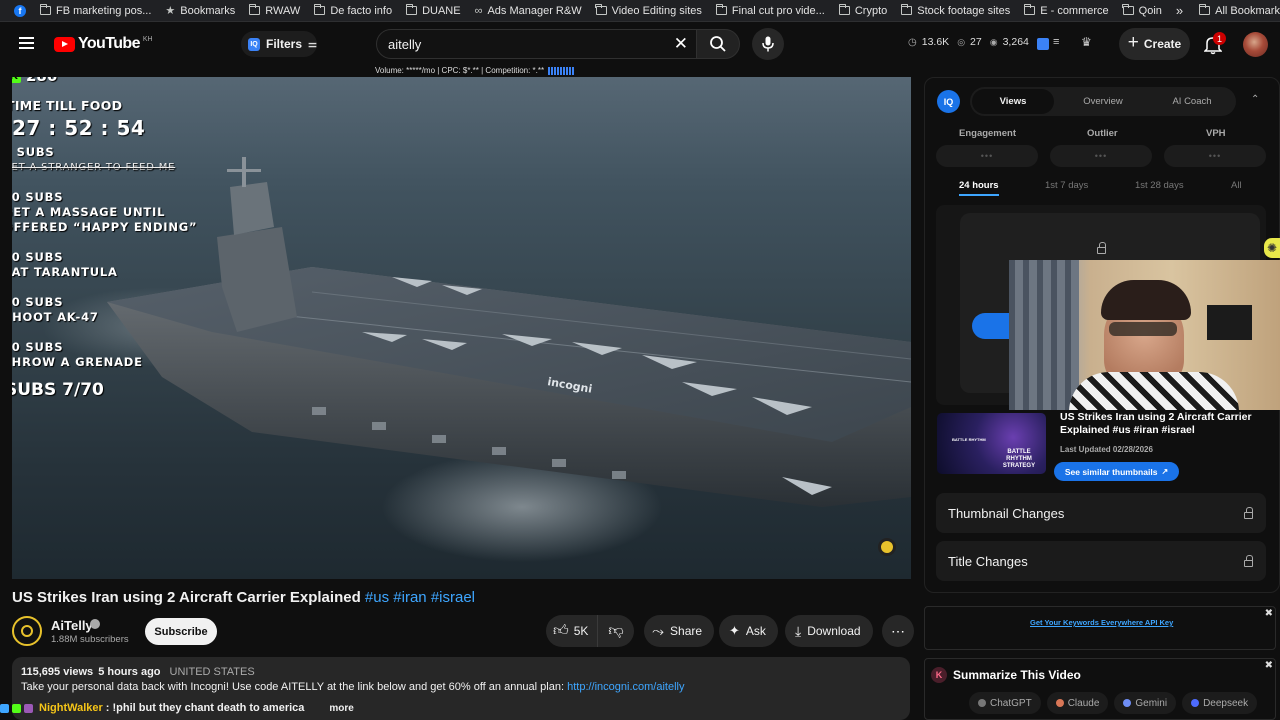  Describe the element at coordinates (1145, 703) in the screenshot. I see `gemini-option: Gemini` at that location.